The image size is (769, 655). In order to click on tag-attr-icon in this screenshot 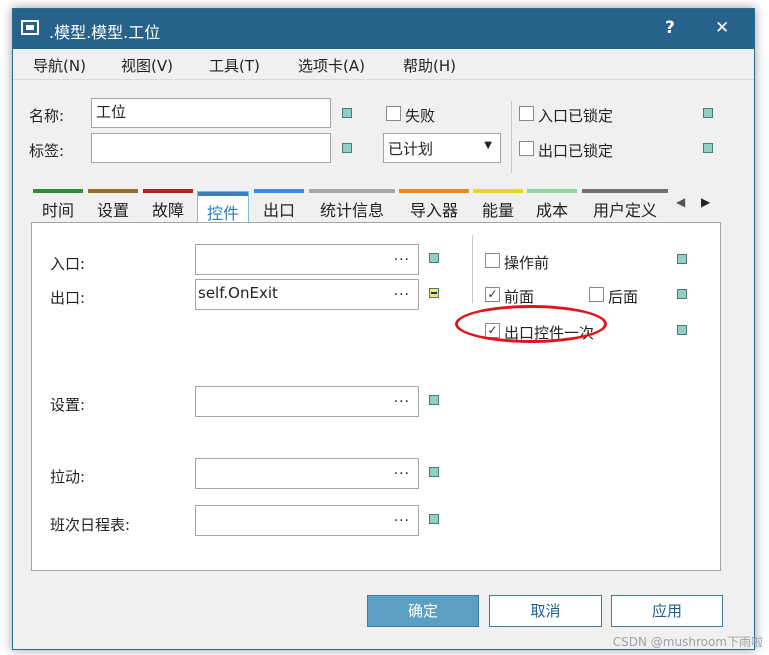, I will do `click(347, 148)`.